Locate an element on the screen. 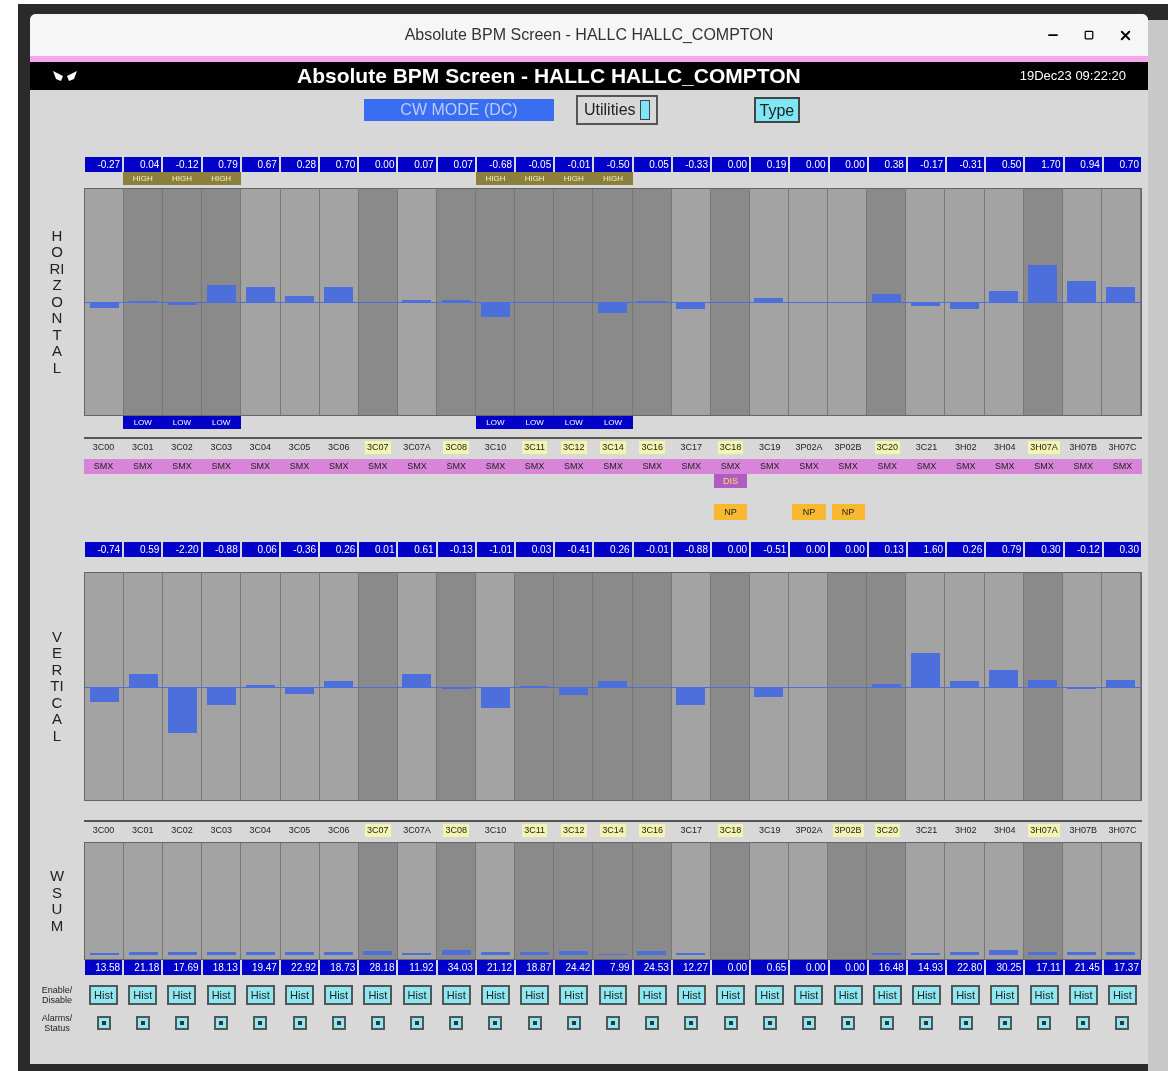 The height and width of the screenshot is (1071, 1168). value-readout: 0.00 is located at coordinates (809, 164).